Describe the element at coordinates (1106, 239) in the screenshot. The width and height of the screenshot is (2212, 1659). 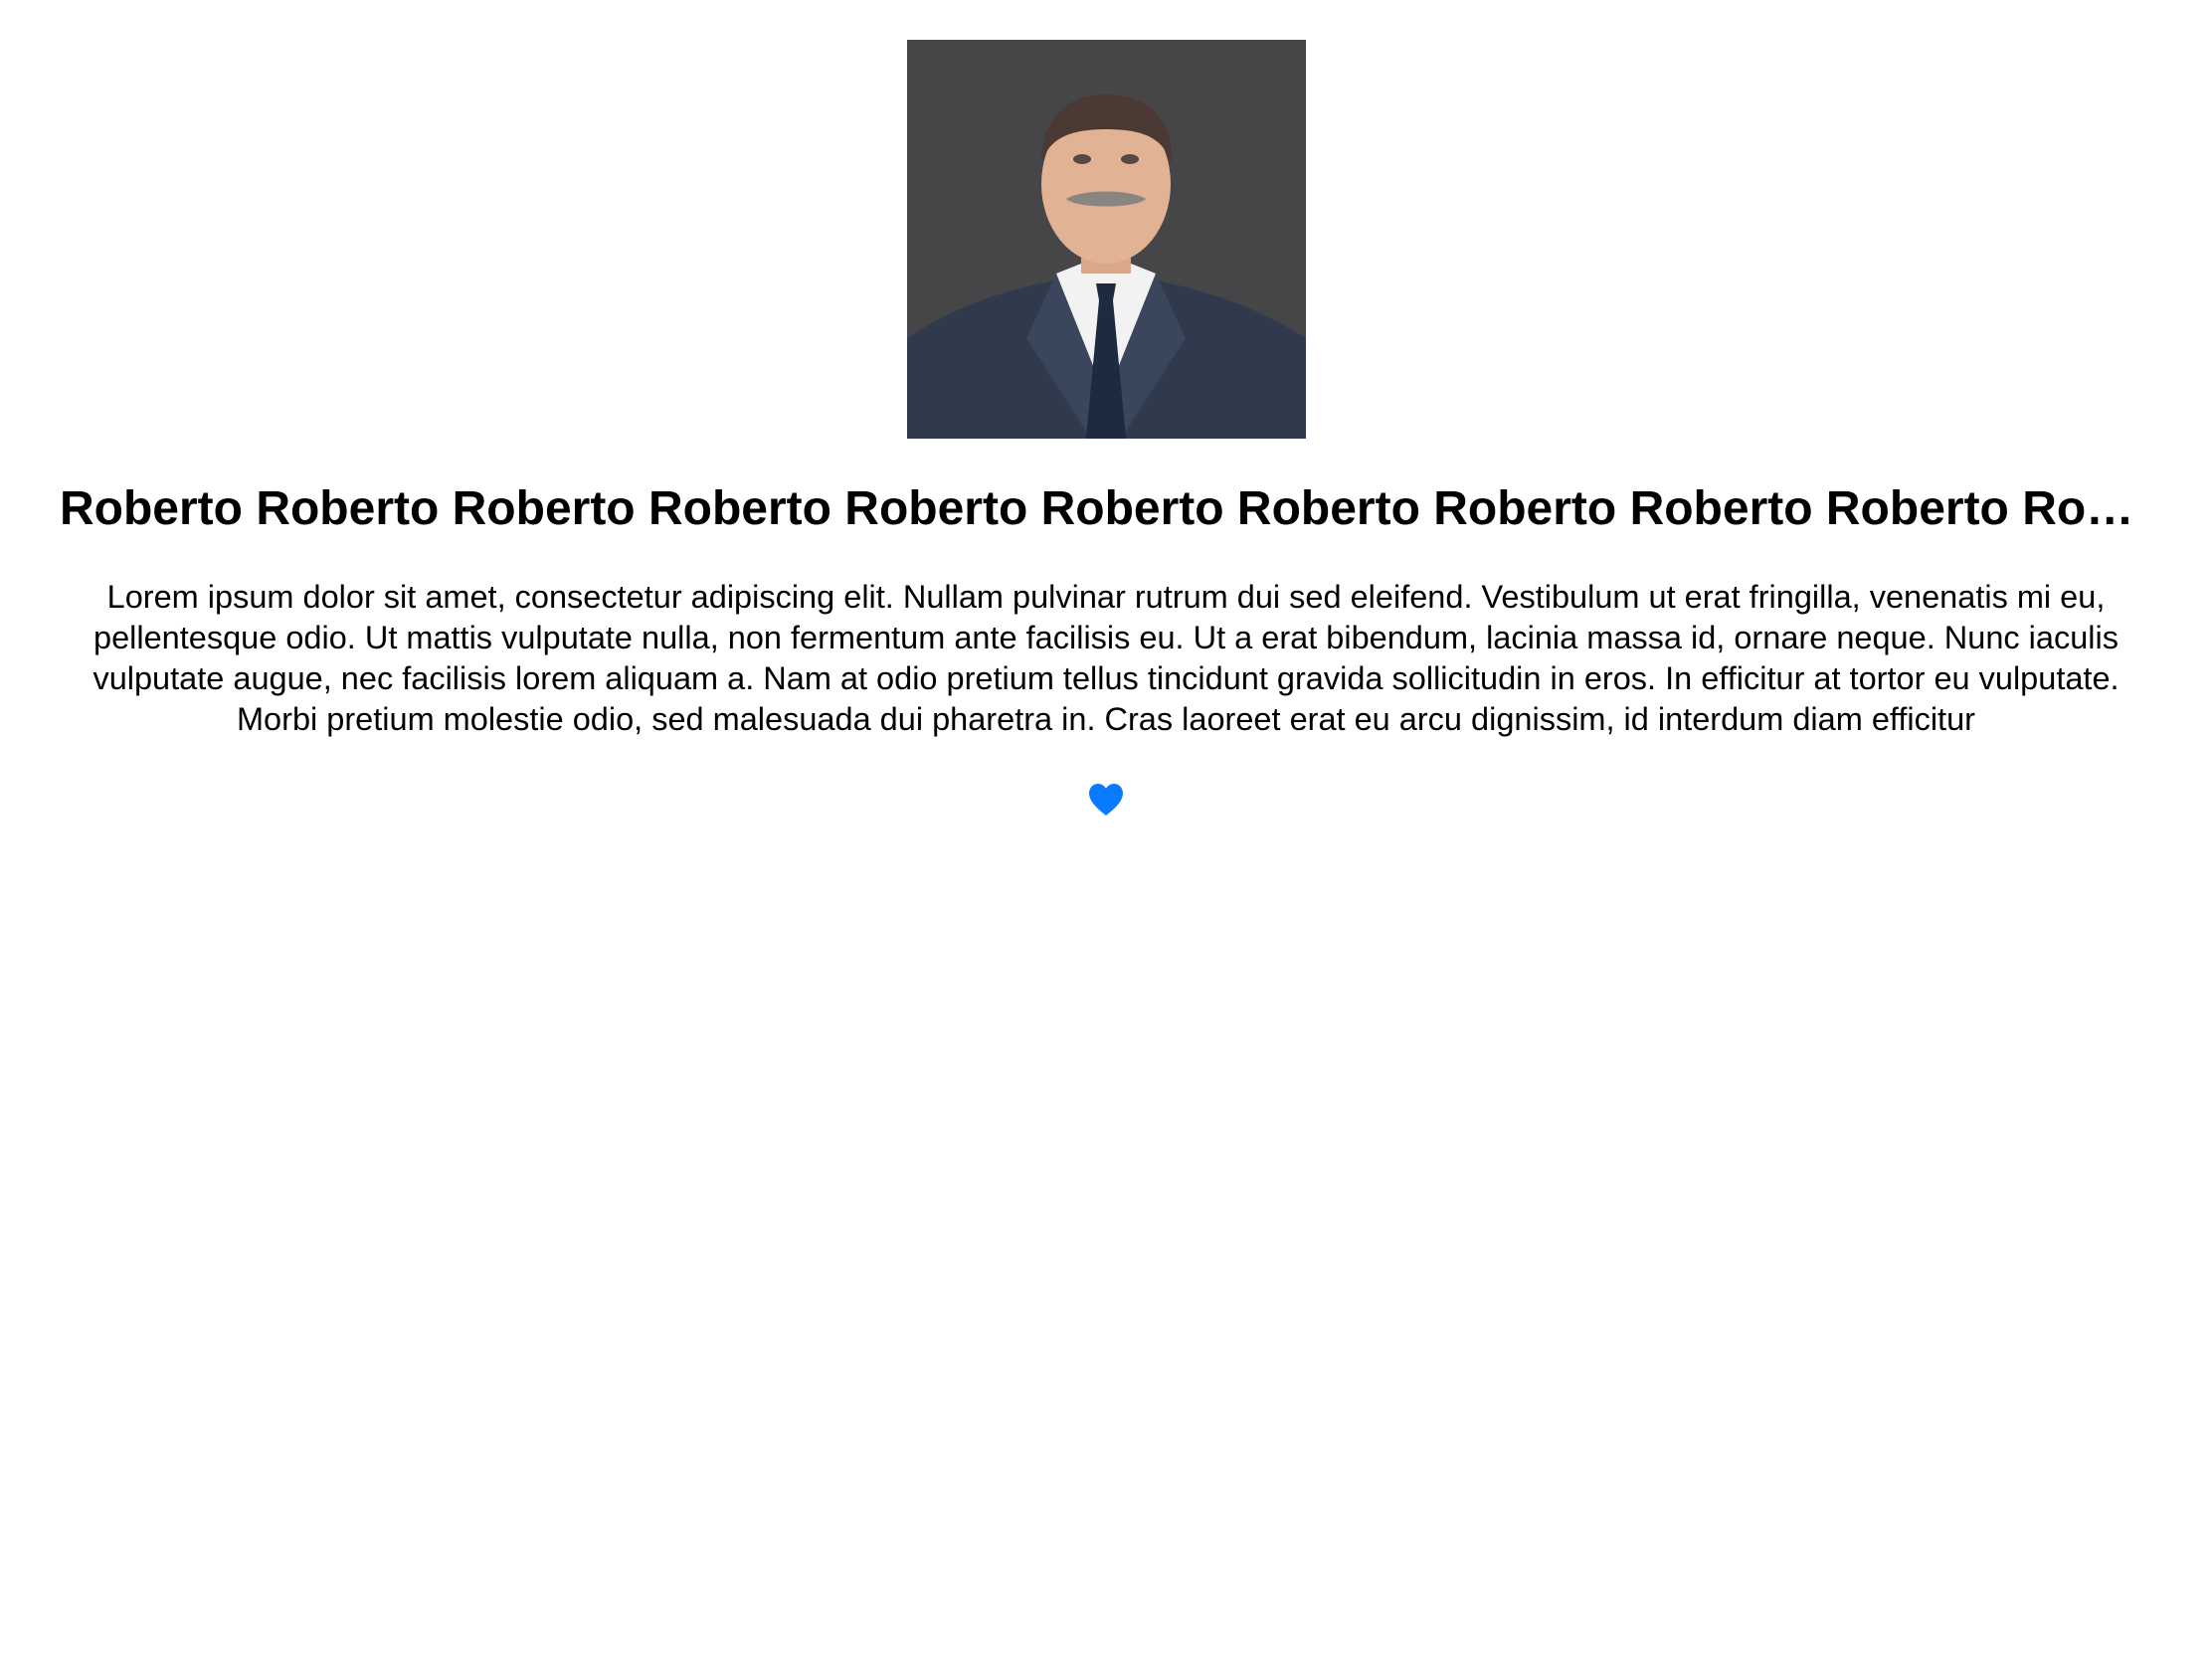
I see `profile-photo` at that location.